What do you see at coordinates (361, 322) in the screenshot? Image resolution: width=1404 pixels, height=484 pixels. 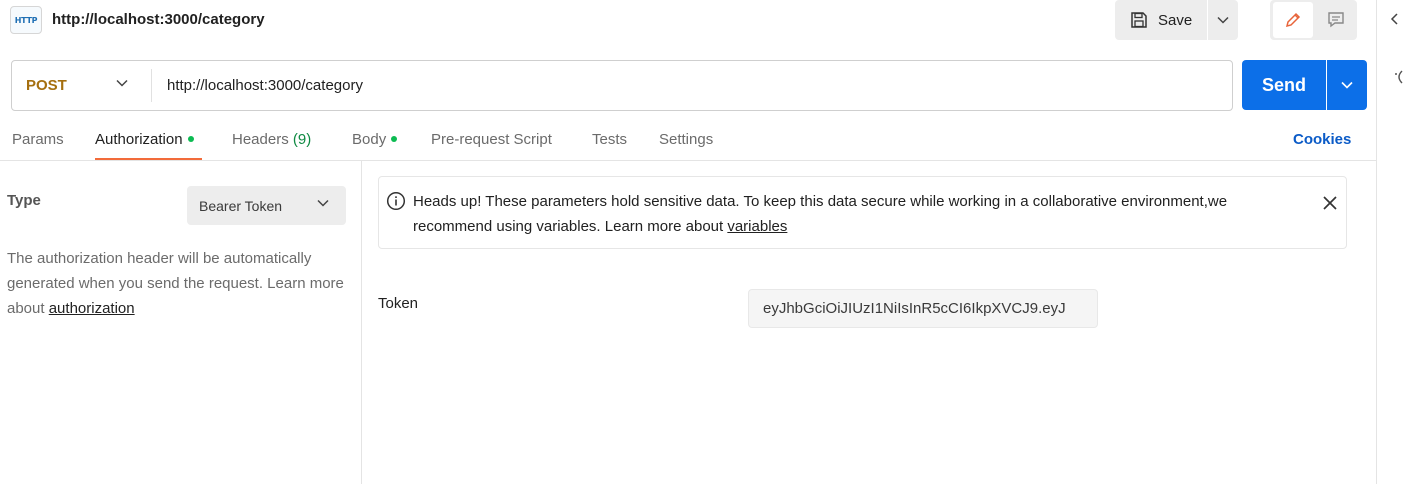 I see `auth-panel-divider` at bounding box center [361, 322].